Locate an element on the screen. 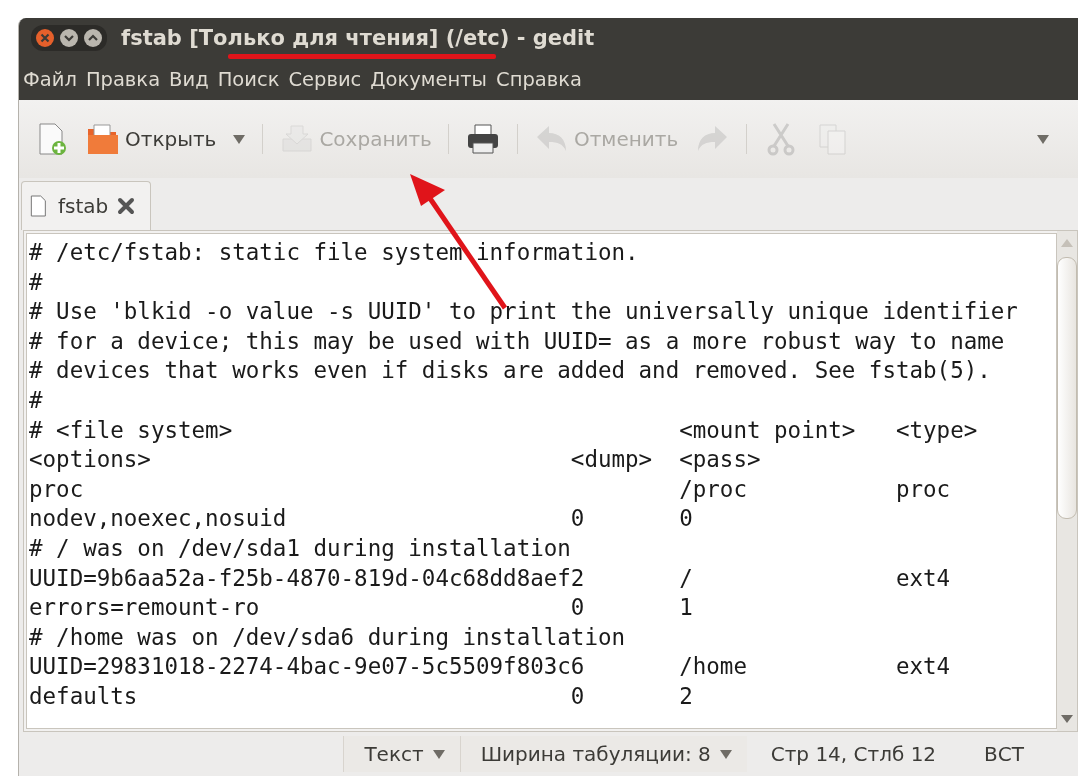 The image size is (1078, 776). code-line: # / was on /dev/sda1 during installation is located at coordinates (300, 548).